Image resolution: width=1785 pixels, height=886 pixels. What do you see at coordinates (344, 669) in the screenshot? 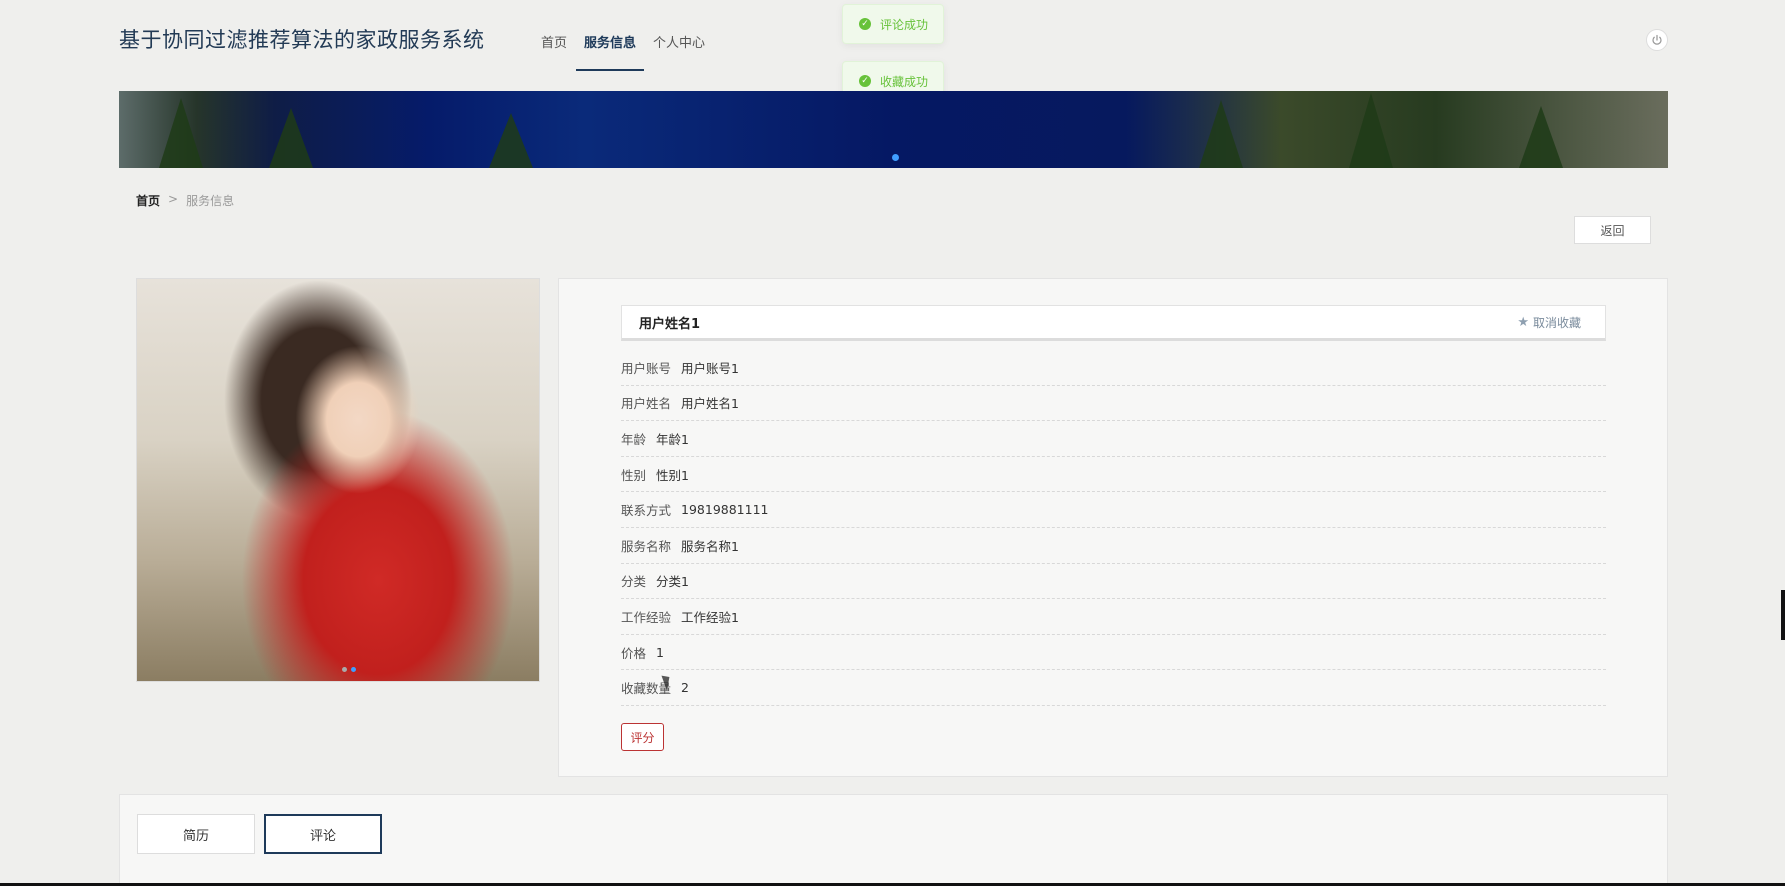
I see `photo-indicator` at bounding box center [344, 669].